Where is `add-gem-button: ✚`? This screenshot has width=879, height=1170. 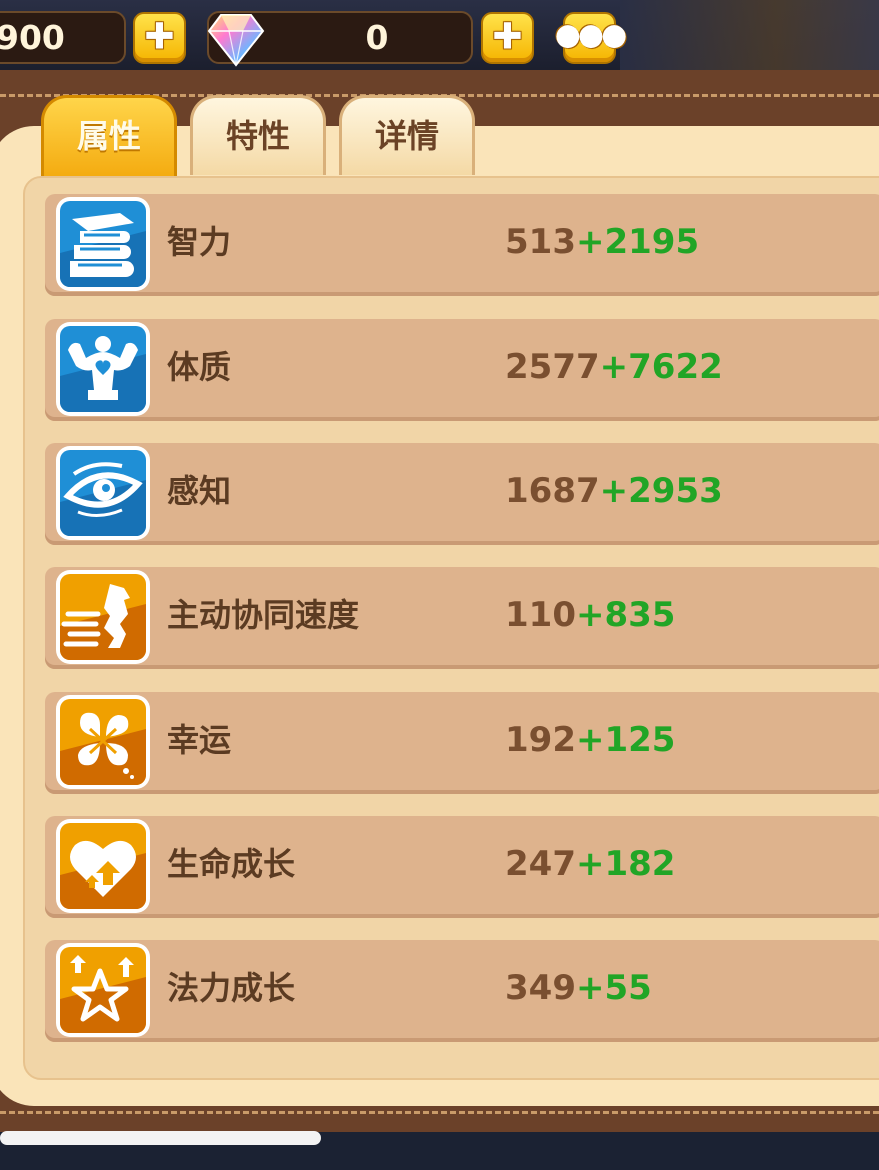
add-gem-button: ✚ is located at coordinates (507, 38).